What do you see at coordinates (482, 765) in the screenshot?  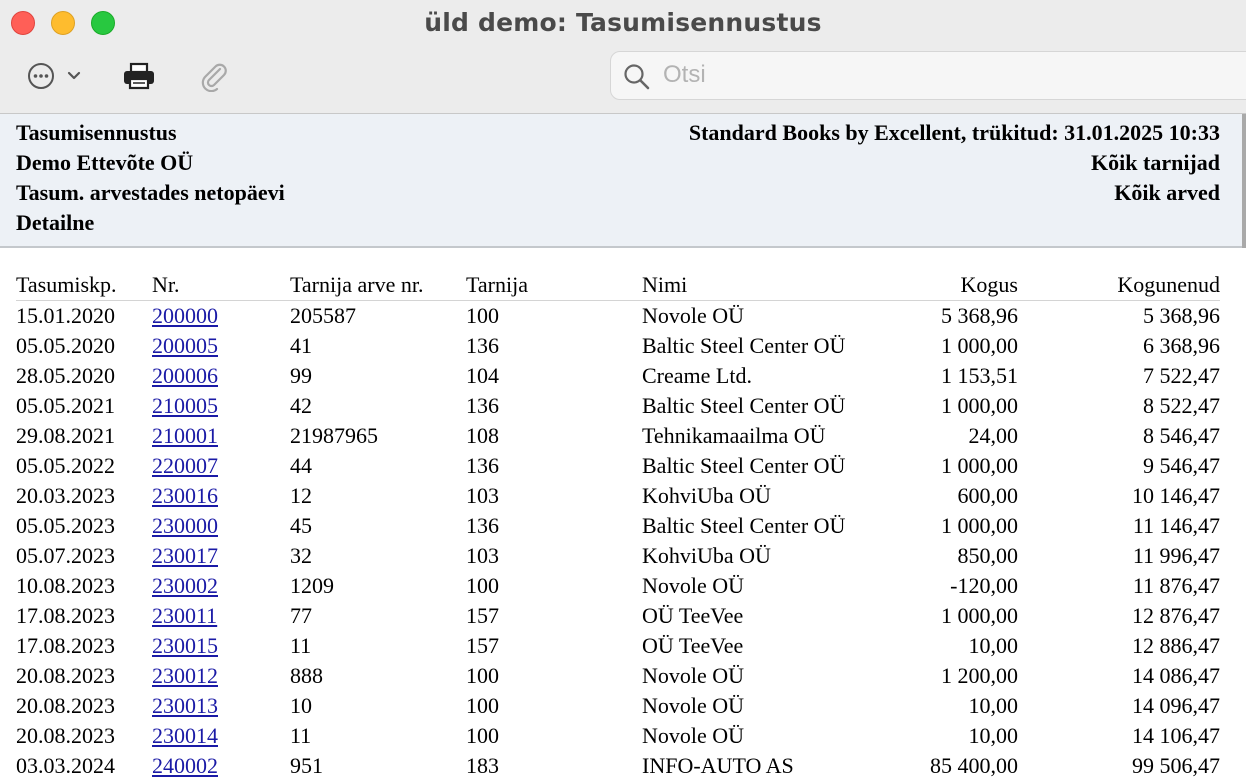 I see `supplier-code-cell: 183` at bounding box center [482, 765].